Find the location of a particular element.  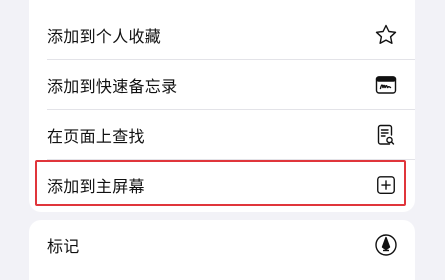

menu-item-label: 添加到快速备忘录 is located at coordinates (112, 86).